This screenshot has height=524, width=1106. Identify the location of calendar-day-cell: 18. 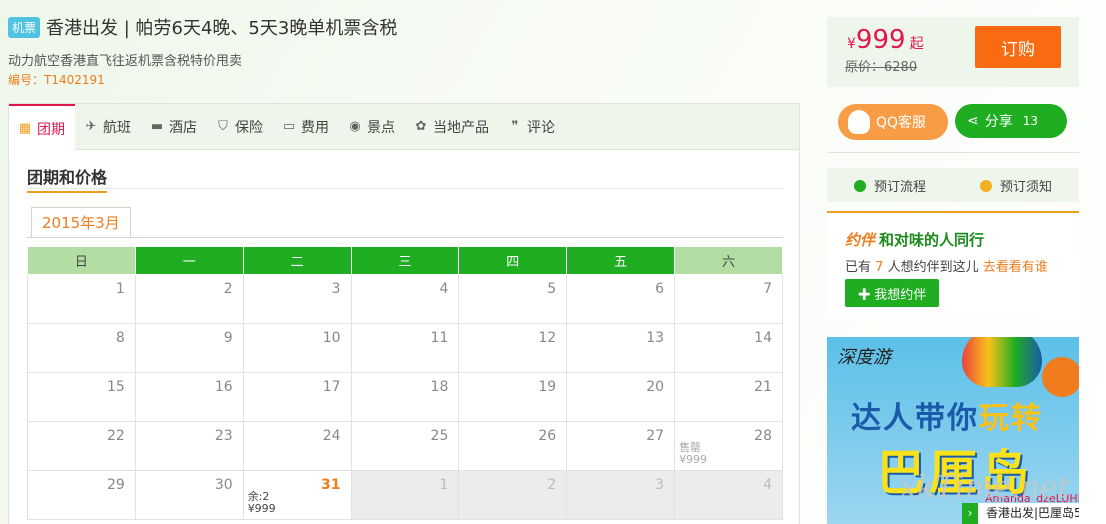
(405, 397).